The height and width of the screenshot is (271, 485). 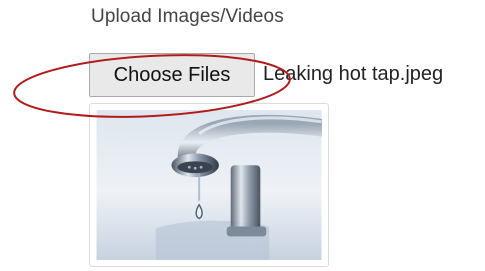 What do you see at coordinates (172, 75) in the screenshot?
I see `choose-files-button: Choose Files` at bounding box center [172, 75].